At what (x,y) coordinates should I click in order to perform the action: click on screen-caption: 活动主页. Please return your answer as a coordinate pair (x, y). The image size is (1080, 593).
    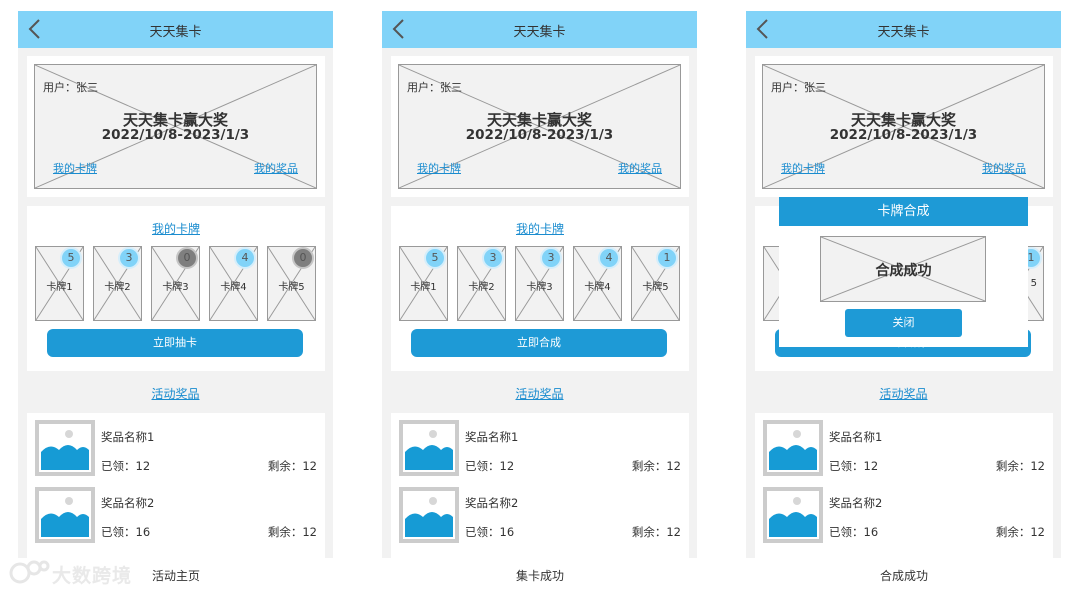
    Looking at the image, I should click on (176, 576).